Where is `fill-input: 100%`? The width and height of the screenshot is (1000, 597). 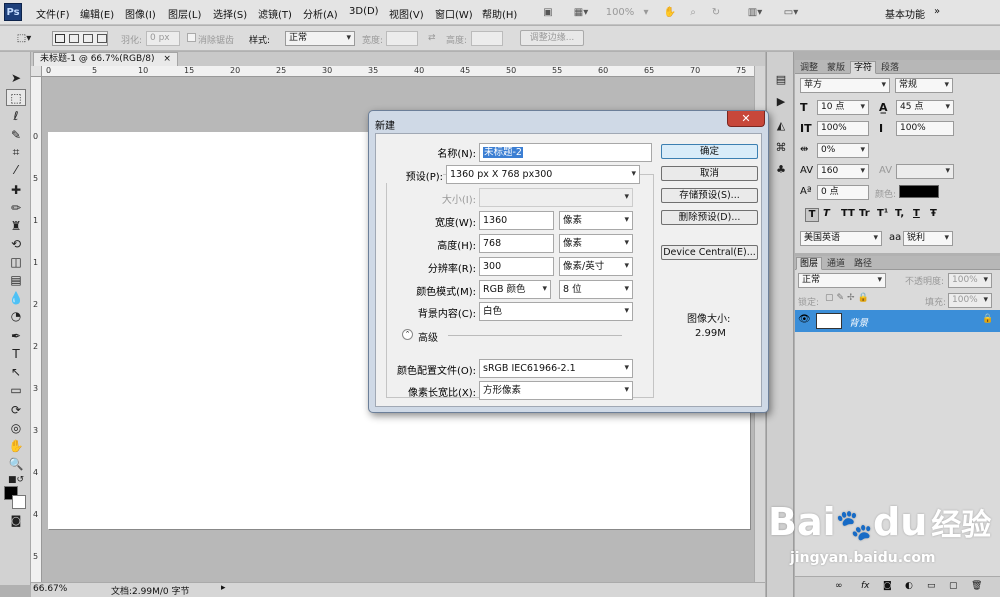 fill-input: 100% is located at coordinates (970, 300).